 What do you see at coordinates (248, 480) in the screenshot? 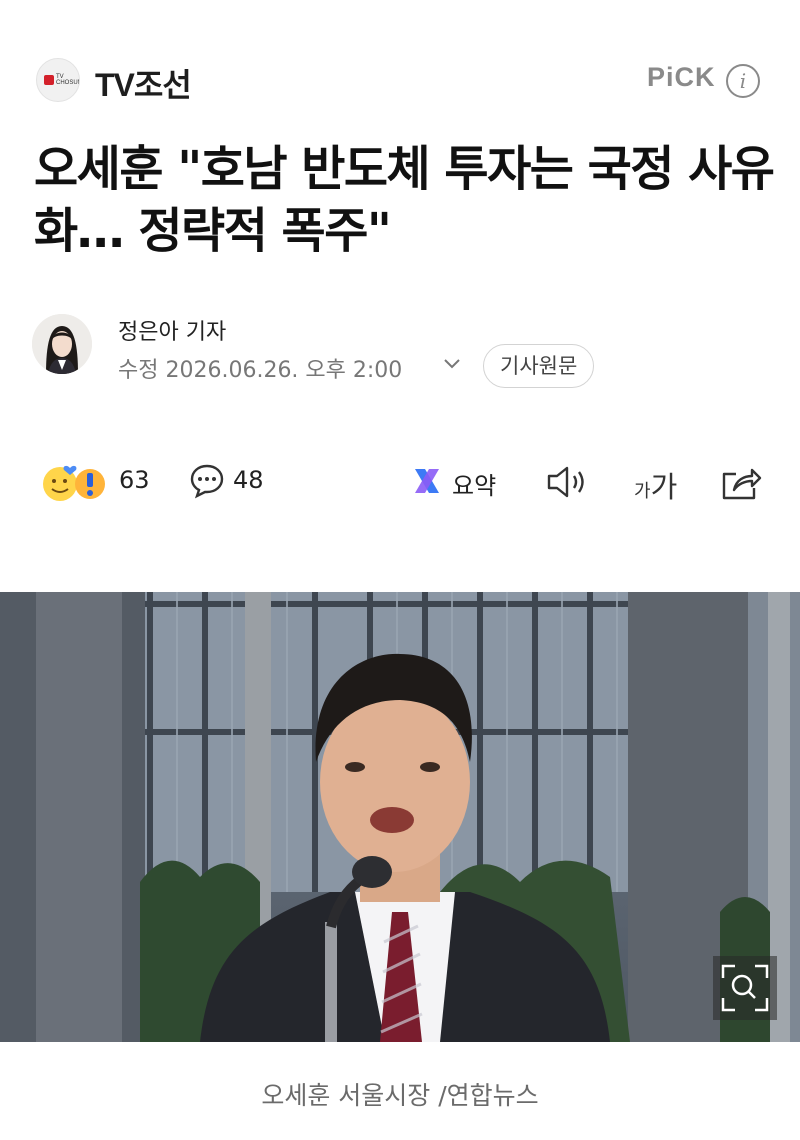
I see `comments-count: 48` at bounding box center [248, 480].